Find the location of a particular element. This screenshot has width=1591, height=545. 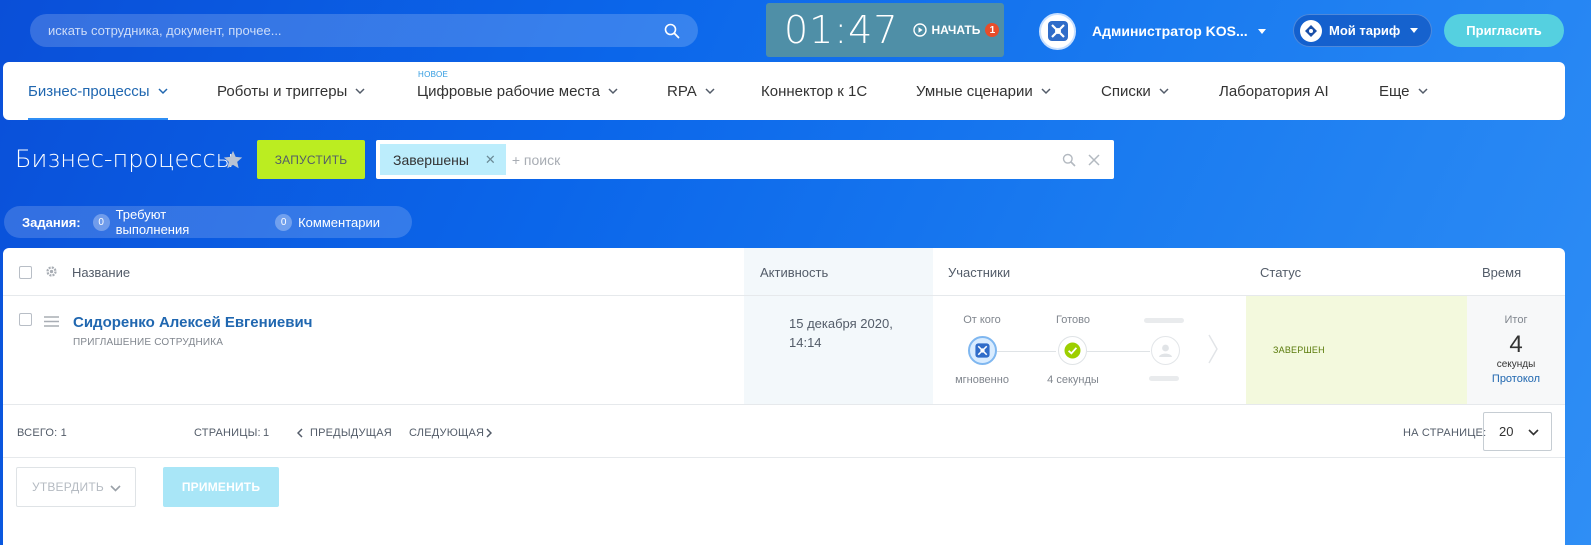

tab-label: Лаборатория AI is located at coordinates (1274, 91).